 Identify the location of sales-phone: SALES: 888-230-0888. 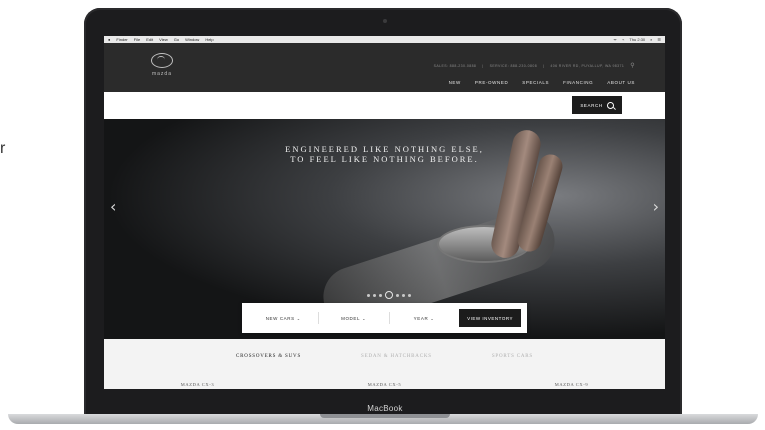
(455, 66).